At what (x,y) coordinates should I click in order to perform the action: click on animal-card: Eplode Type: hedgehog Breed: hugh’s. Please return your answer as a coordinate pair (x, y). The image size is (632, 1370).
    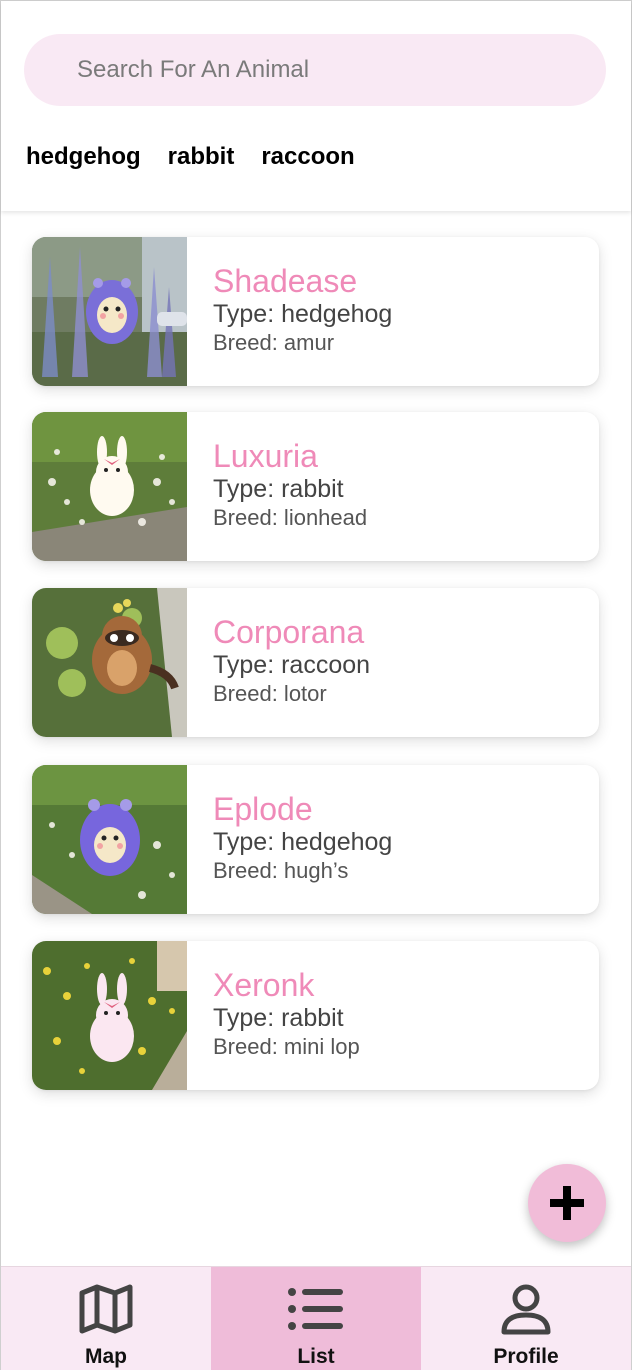
    Looking at the image, I should click on (315, 839).